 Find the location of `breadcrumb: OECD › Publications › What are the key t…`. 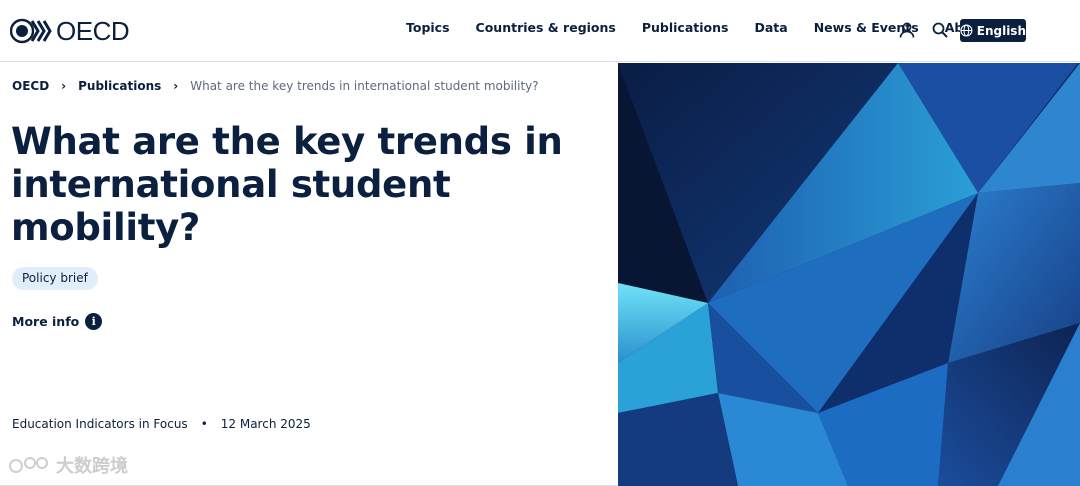

breadcrumb: OECD › Publications › What are the key t… is located at coordinates (275, 86).